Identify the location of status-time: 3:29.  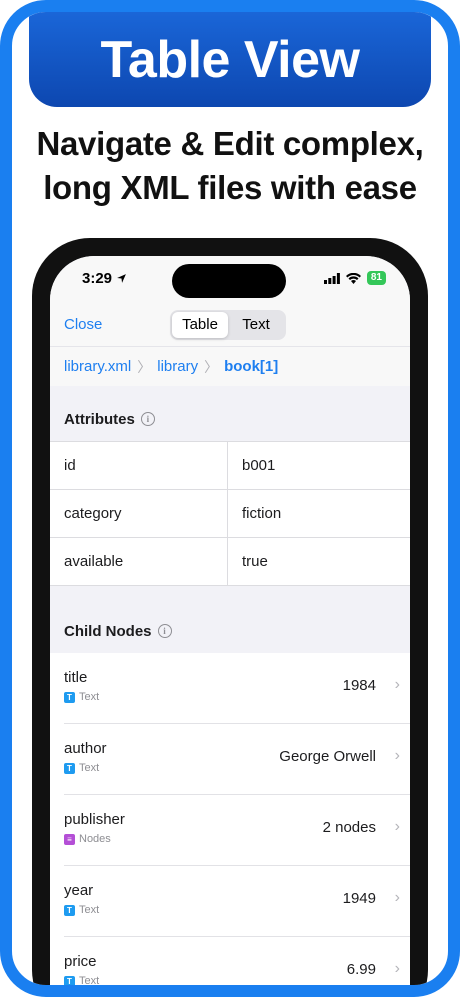
(104, 278).